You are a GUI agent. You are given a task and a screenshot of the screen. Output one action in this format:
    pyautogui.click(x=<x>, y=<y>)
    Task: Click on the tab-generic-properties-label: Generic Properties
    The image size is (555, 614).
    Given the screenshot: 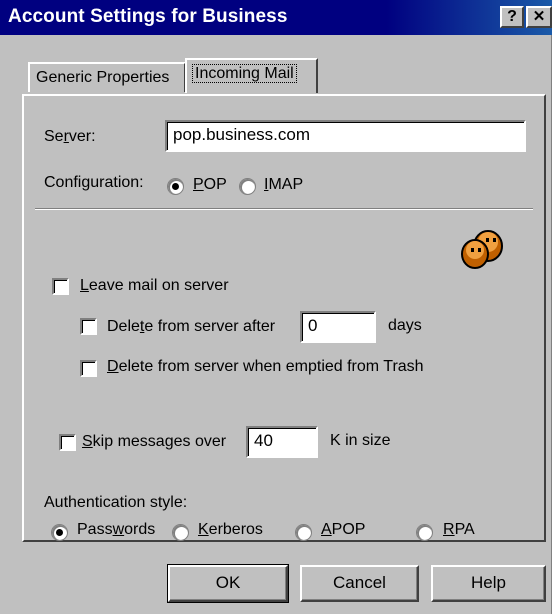 What is the action you would take?
    pyautogui.click(x=103, y=77)
    